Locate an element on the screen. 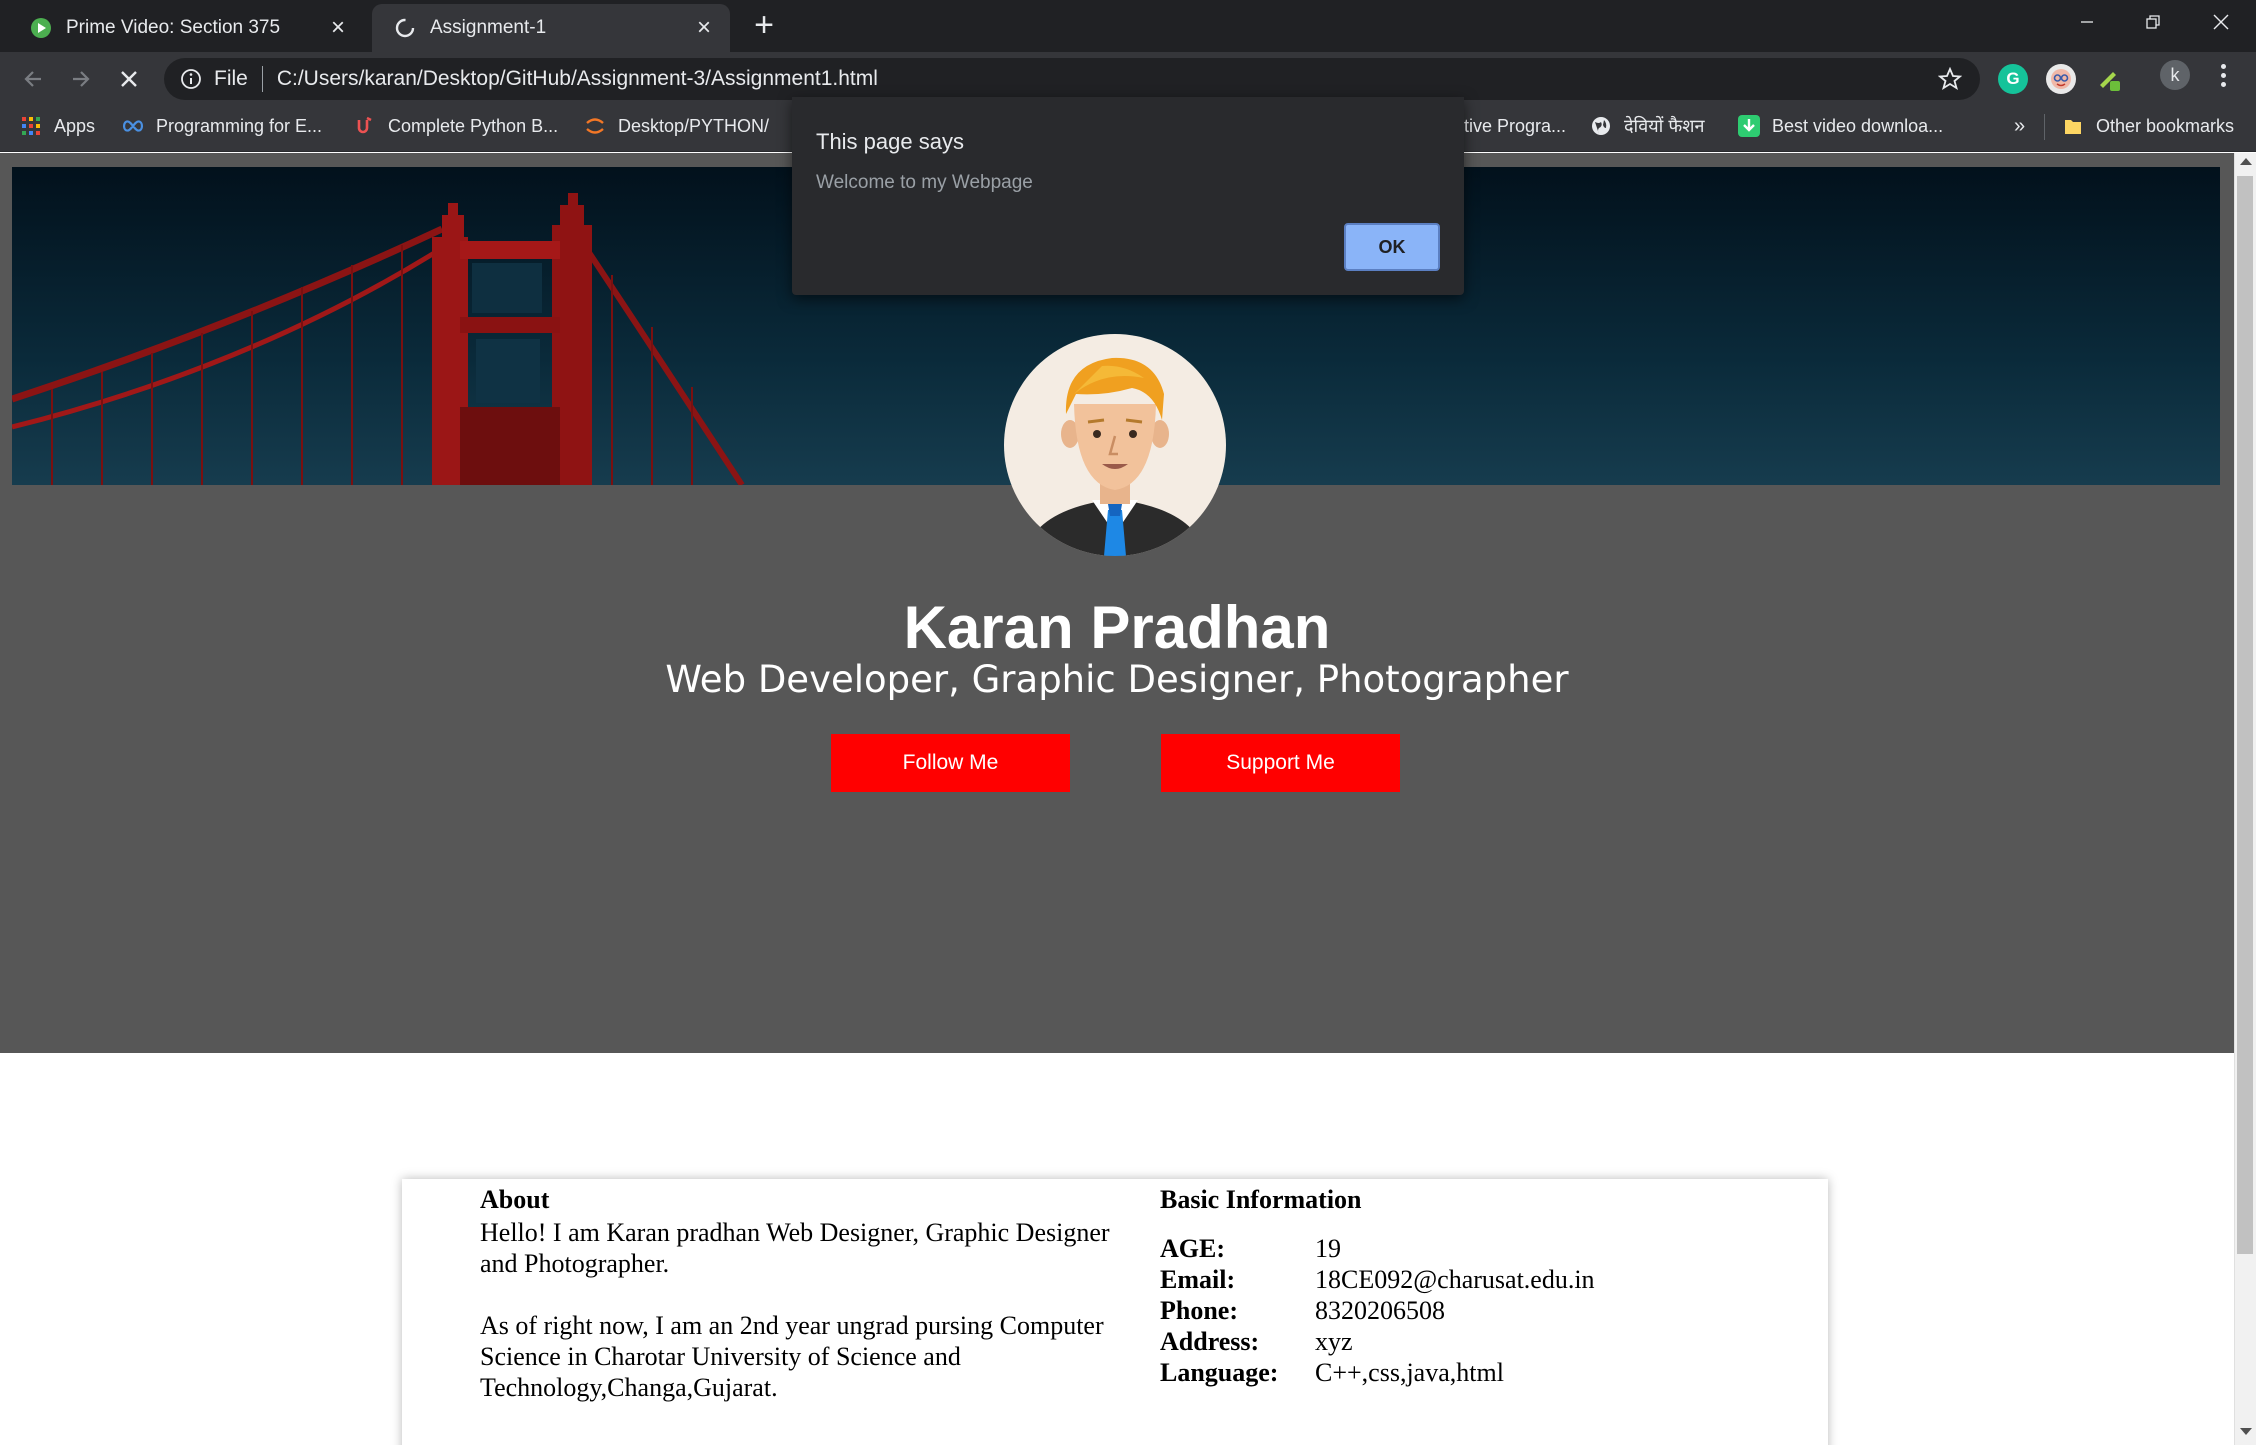  new-tab-button: + is located at coordinates (764, 25).